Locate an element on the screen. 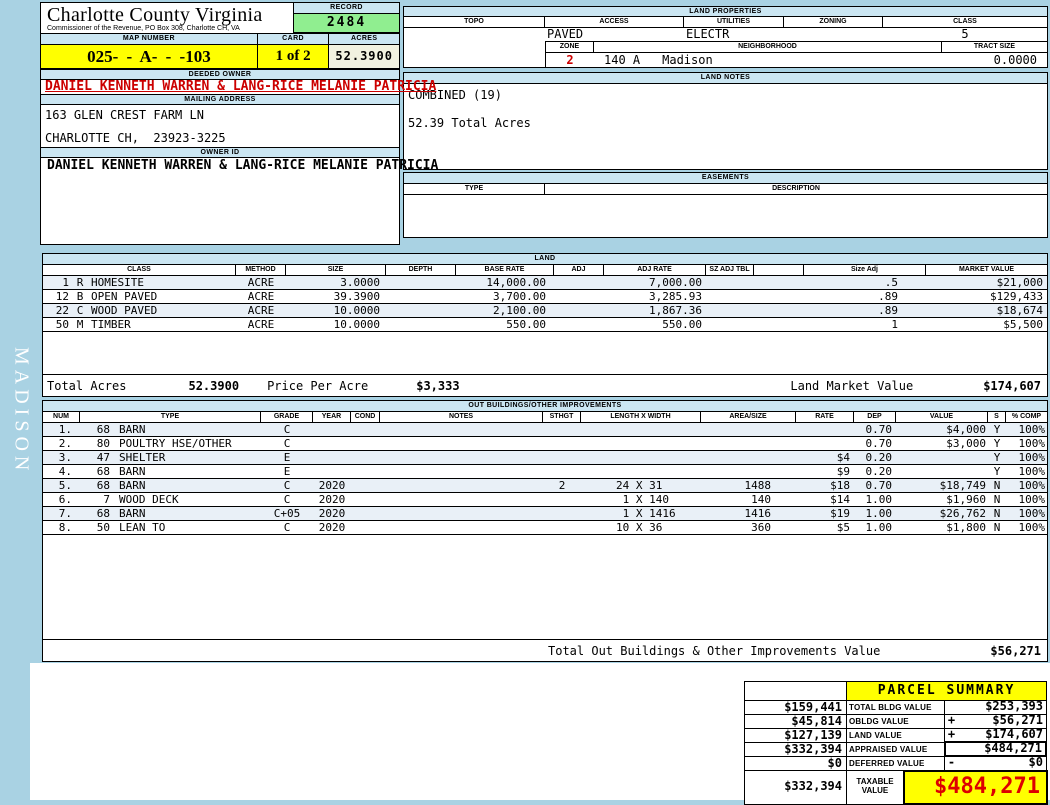  col-base-rate: BASE RATE is located at coordinates (505, 270).